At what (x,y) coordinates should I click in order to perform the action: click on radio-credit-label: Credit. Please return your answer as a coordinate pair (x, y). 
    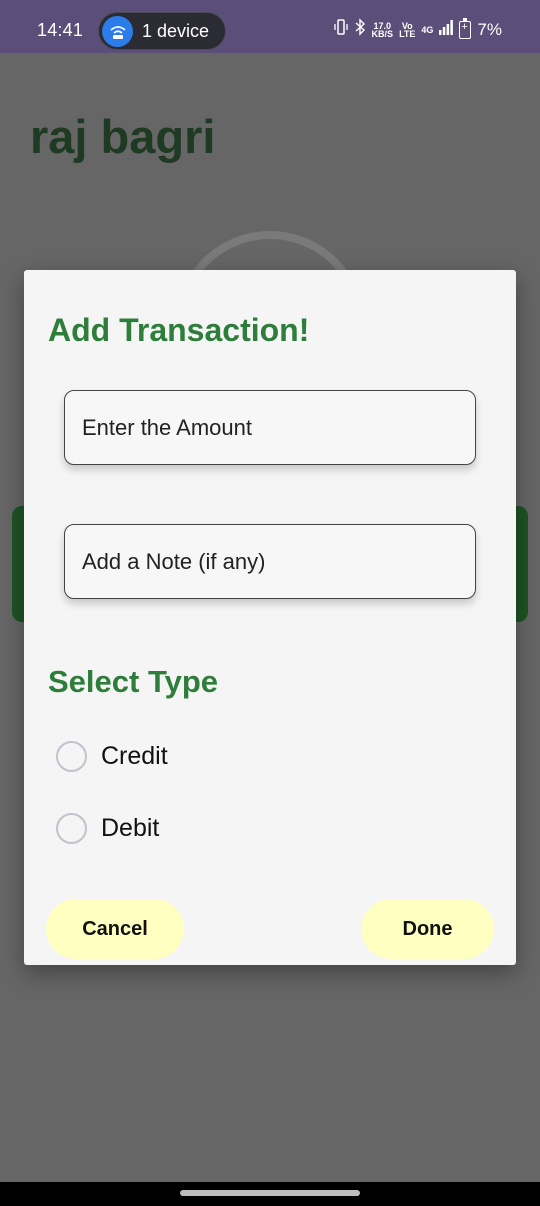
    Looking at the image, I should click on (134, 755).